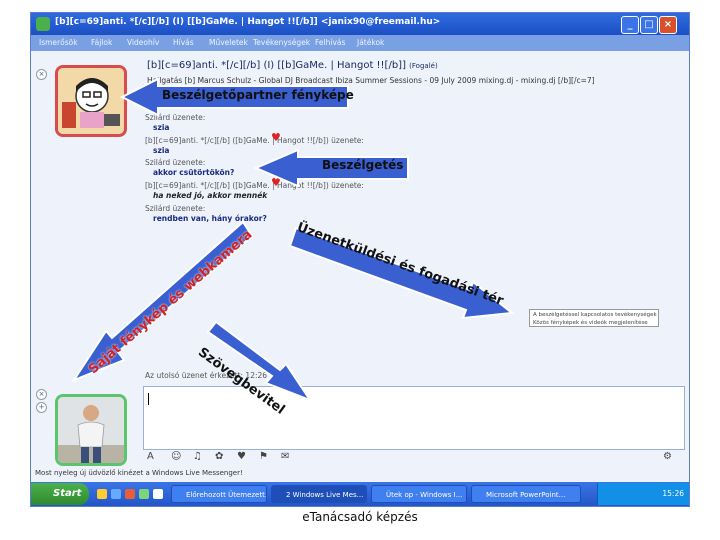  I want to click on callout-conversation: Beszélgetés, so click(363, 165).